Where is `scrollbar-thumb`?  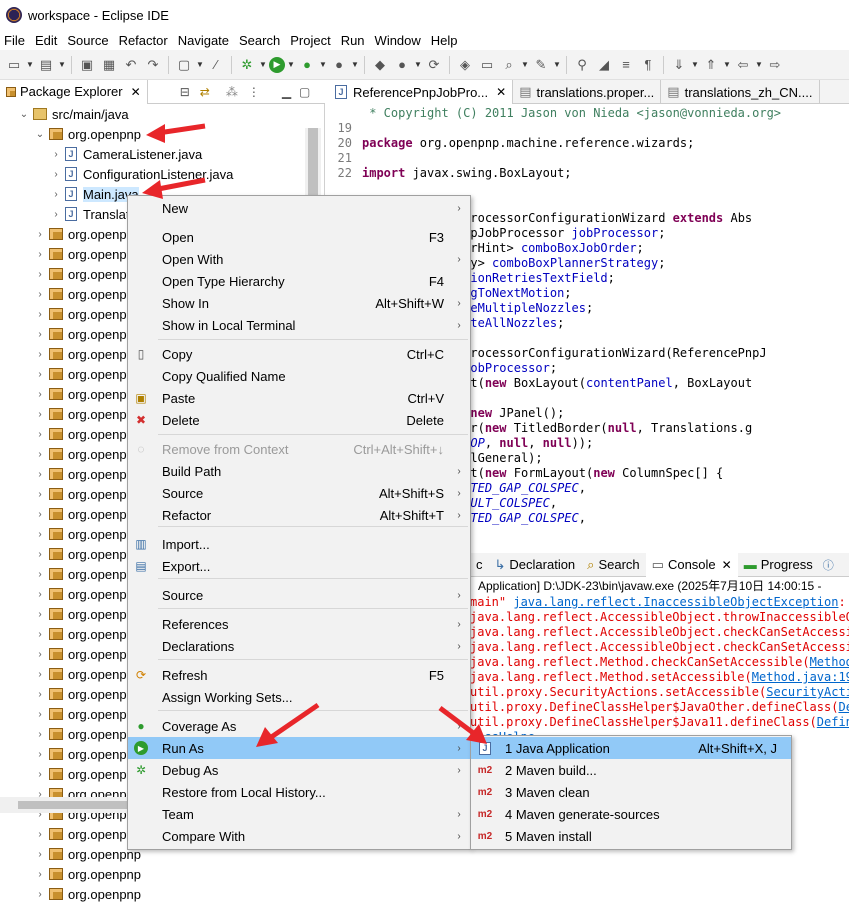 scrollbar-thumb is located at coordinates (313, 164).